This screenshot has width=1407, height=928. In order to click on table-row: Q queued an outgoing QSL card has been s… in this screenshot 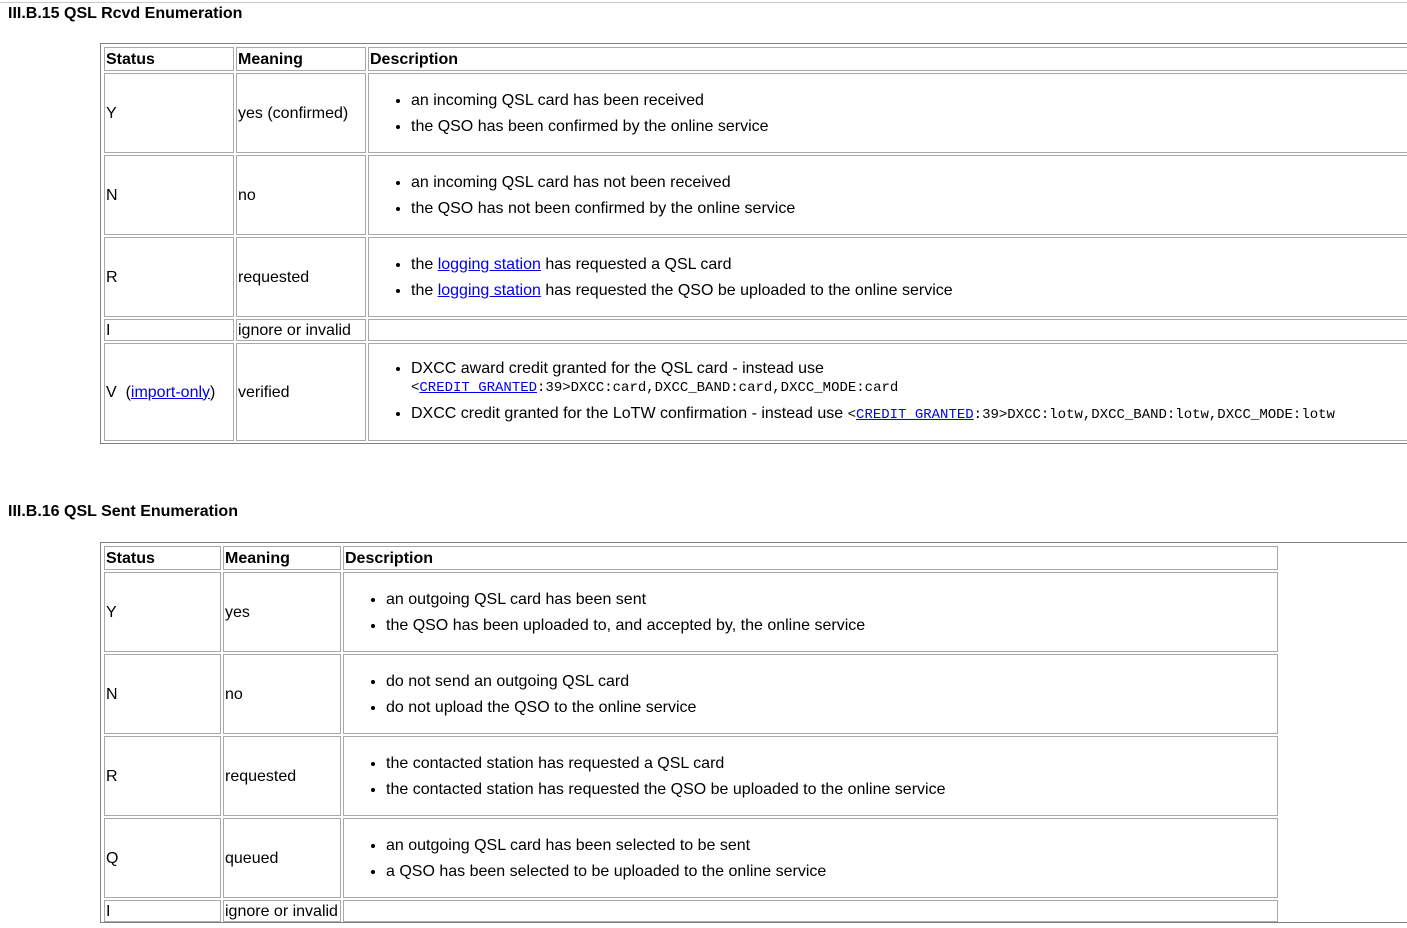, I will do `click(691, 858)`.